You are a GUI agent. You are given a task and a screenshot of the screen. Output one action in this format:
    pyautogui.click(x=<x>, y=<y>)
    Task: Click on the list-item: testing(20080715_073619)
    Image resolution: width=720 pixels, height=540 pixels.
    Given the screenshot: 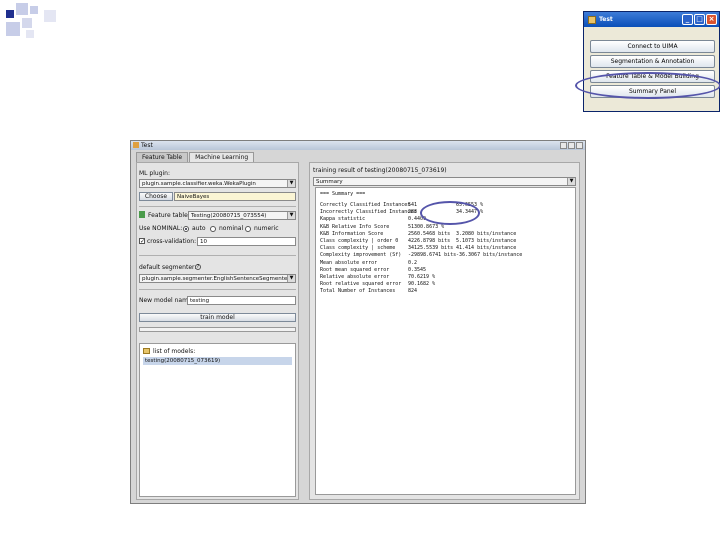 What is the action you would take?
    pyautogui.click(x=217, y=361)
    